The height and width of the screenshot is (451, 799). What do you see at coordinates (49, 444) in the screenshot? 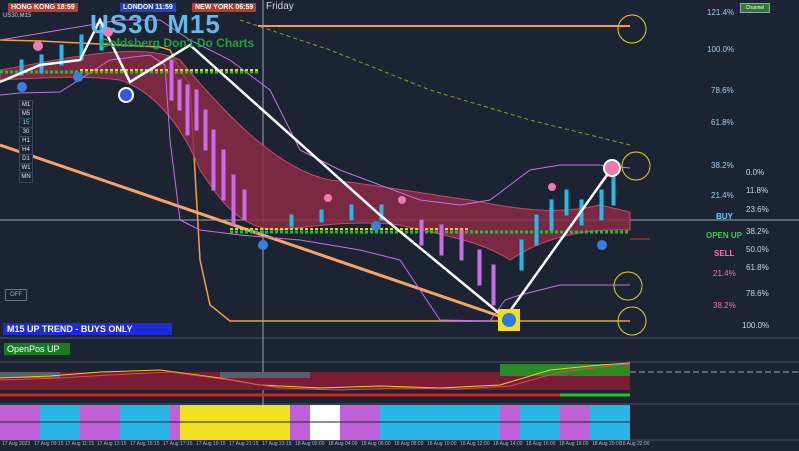
I see `time-label: 17 Aug 09:15` at bounding box center [49, 444].